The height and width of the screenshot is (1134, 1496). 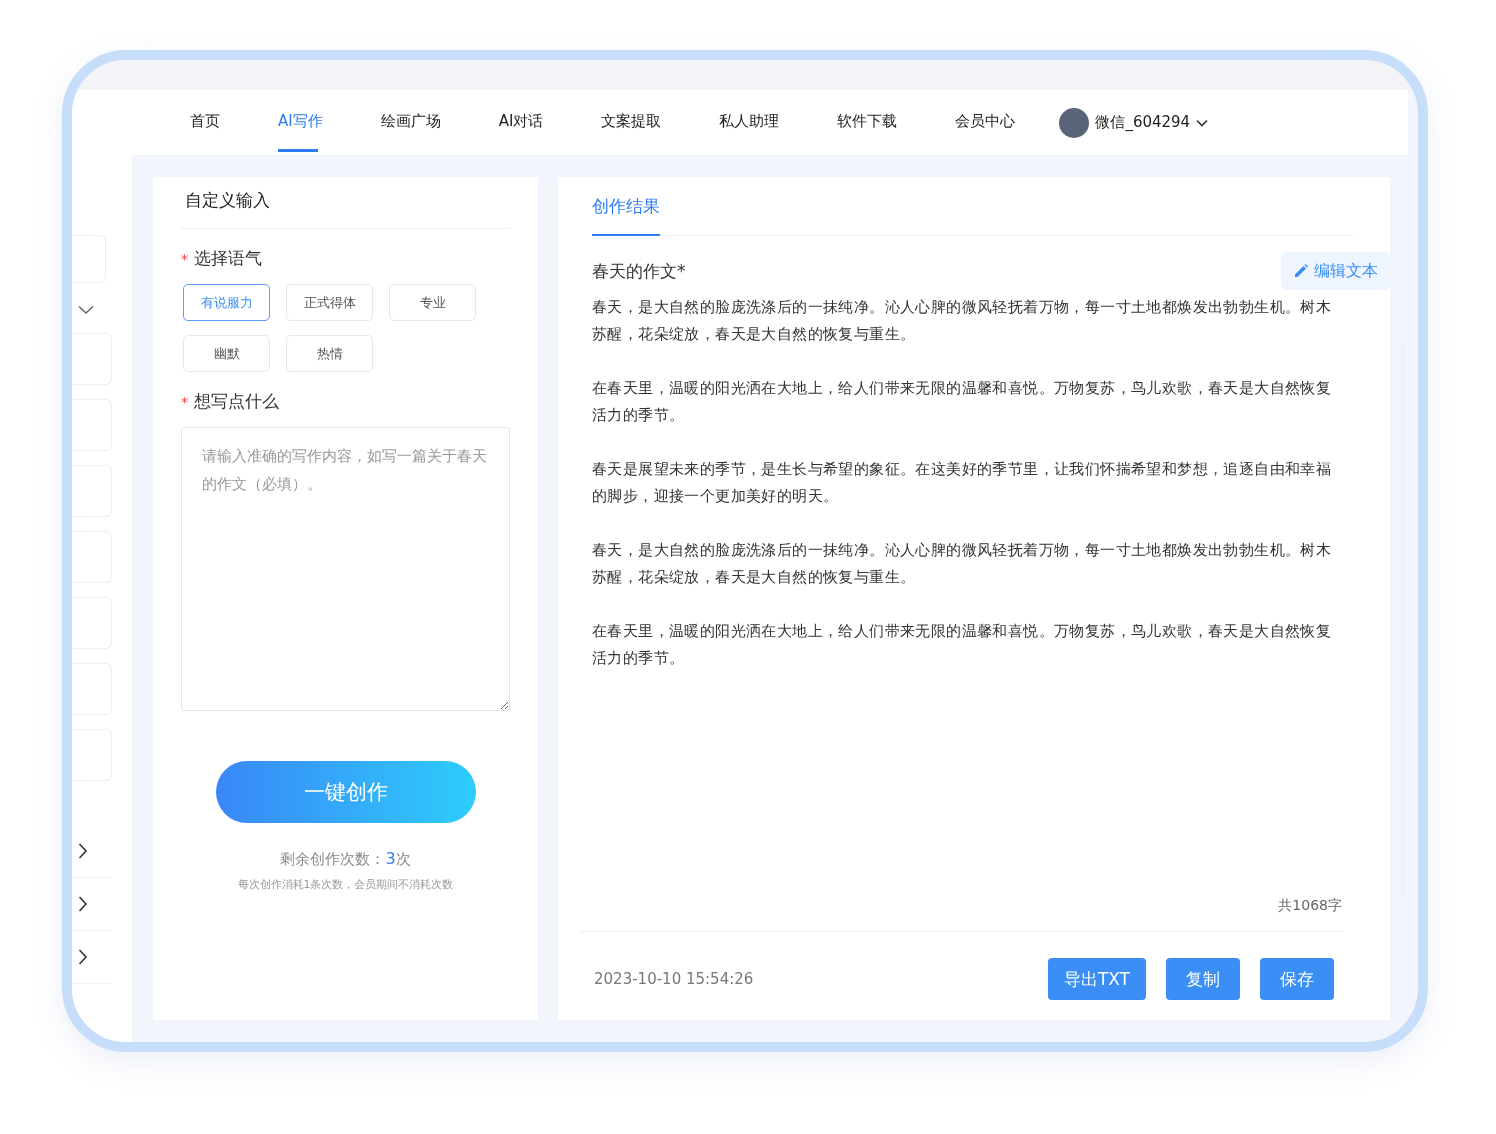 I want to click on usage-note: 每次创作消耗1条次数，会员期间不消耗次数, so click(x=345, y=884).